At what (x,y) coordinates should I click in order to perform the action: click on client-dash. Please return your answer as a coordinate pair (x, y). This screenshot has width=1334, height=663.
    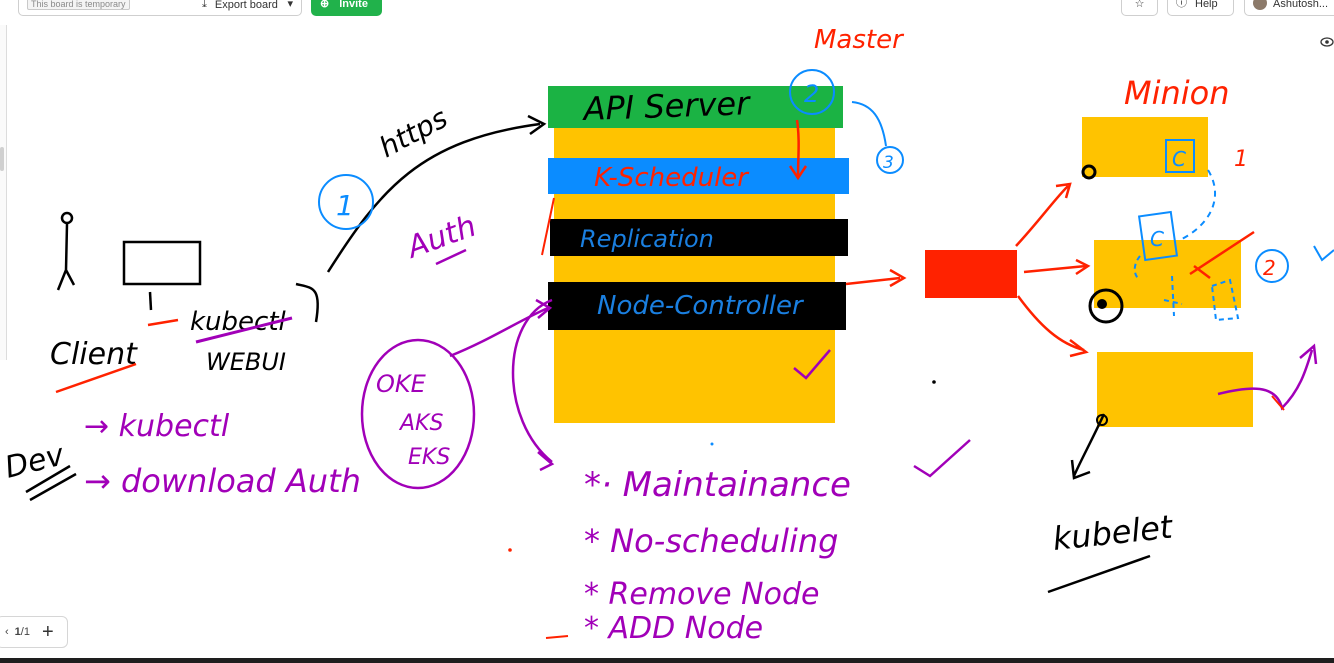
    Looking at the image, I should click on (163, 322).